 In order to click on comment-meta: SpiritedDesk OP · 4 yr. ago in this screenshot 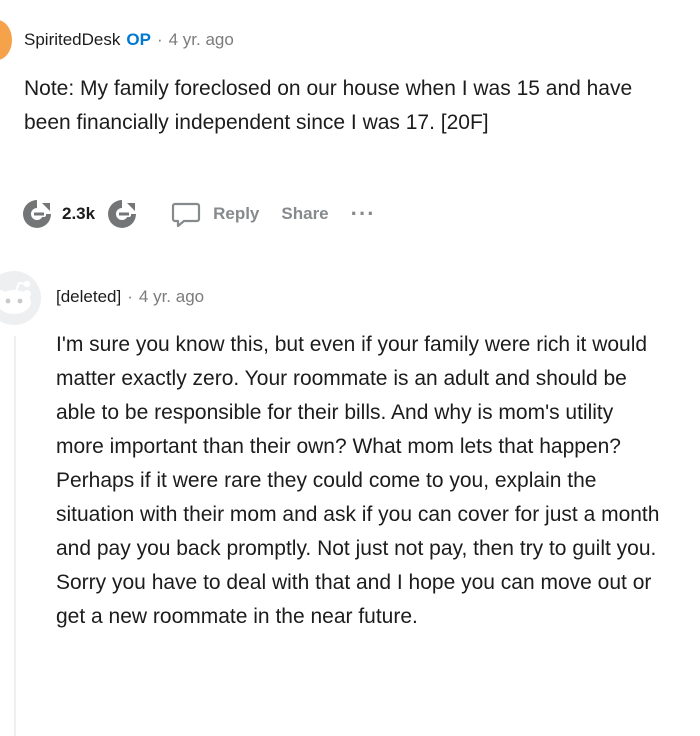, I will do `click(129, 40)`.